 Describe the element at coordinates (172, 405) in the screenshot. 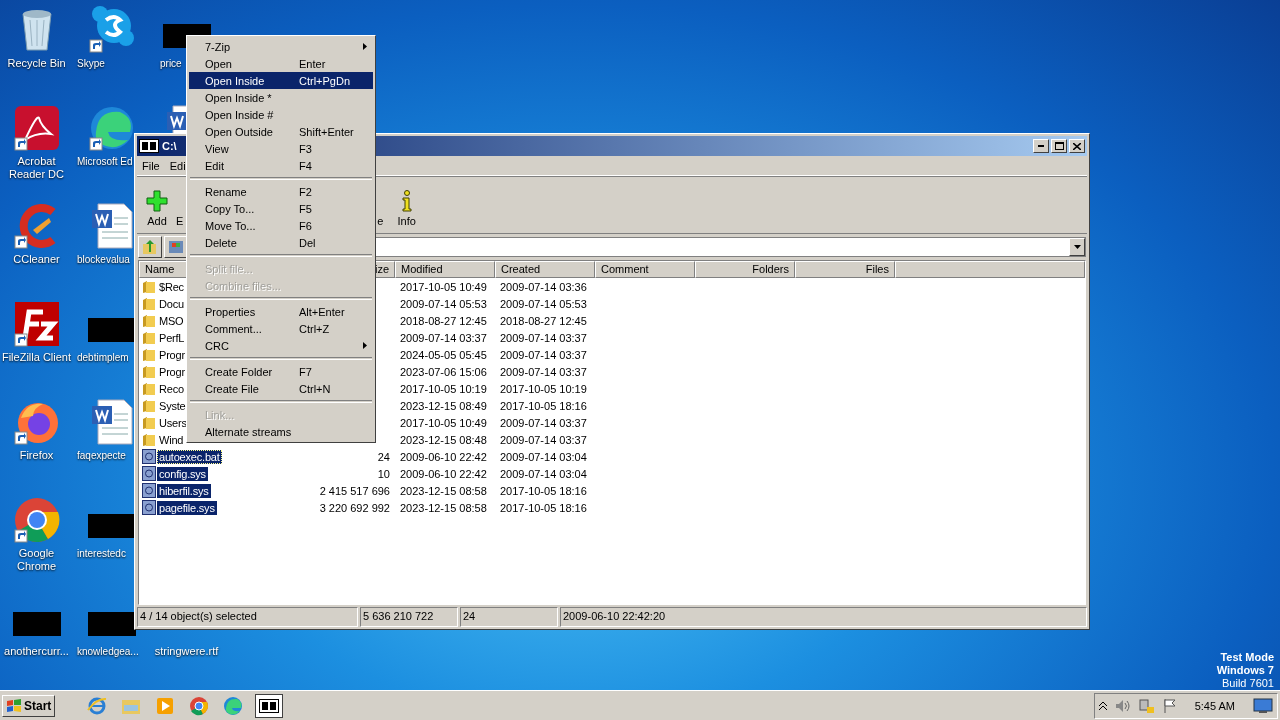

I see `file-name: Syste` at that location.